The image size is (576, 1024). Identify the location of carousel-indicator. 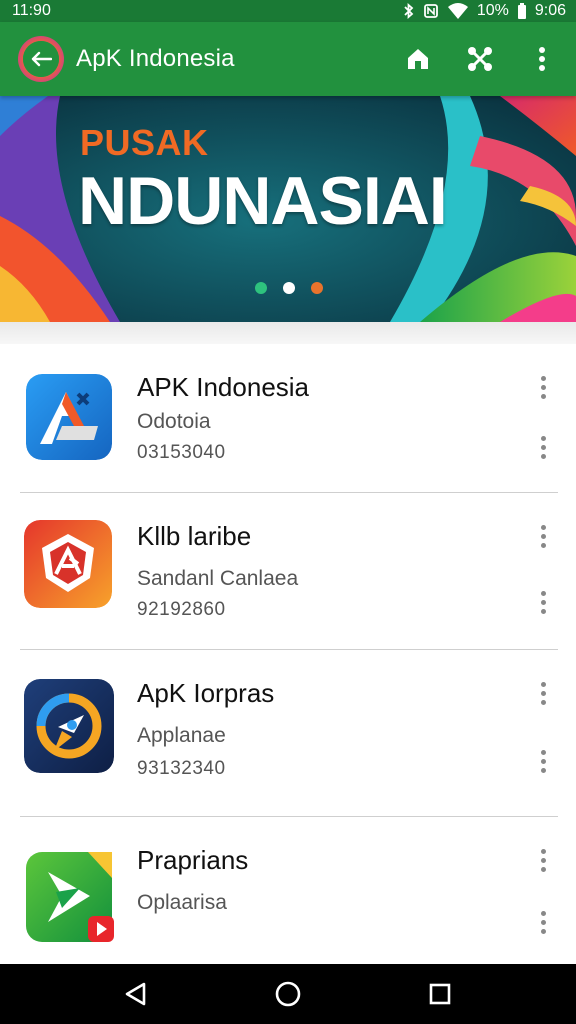
(289, 288).